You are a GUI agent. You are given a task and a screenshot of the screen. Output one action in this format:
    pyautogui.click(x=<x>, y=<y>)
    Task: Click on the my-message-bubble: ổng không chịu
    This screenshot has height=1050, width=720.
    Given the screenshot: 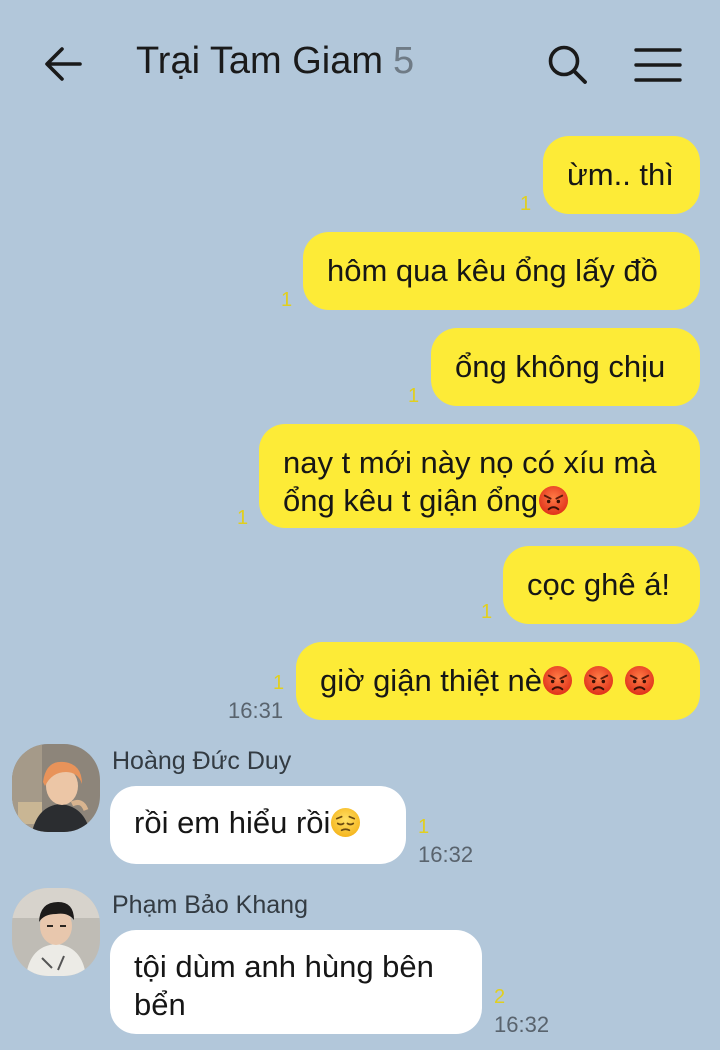 What is the action you would take?
    pyautogui.click(x=565, y=367)
    